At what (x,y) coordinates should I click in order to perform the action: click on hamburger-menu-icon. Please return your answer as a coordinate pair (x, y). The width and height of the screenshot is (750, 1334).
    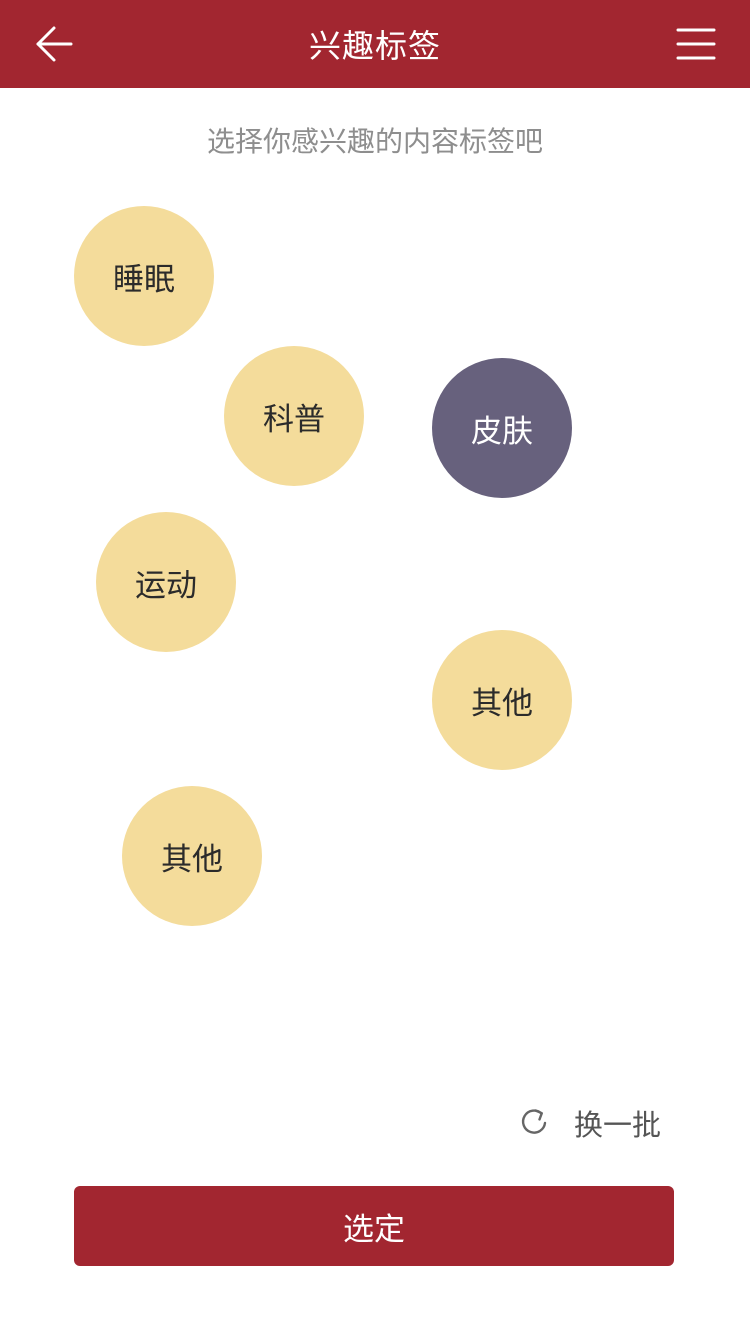
    Looking at the image, I should click on (696, 44).